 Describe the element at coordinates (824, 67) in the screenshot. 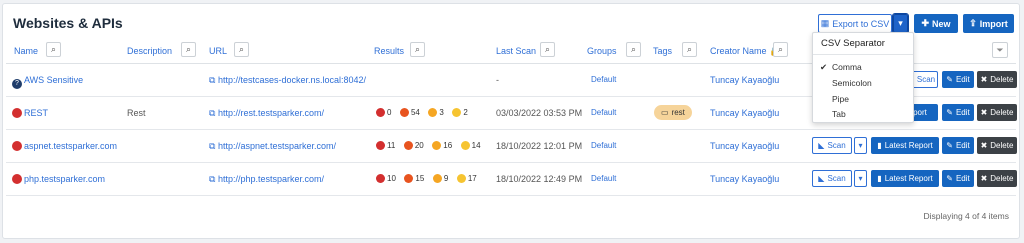

I see `check-icon: ✔` at that location.